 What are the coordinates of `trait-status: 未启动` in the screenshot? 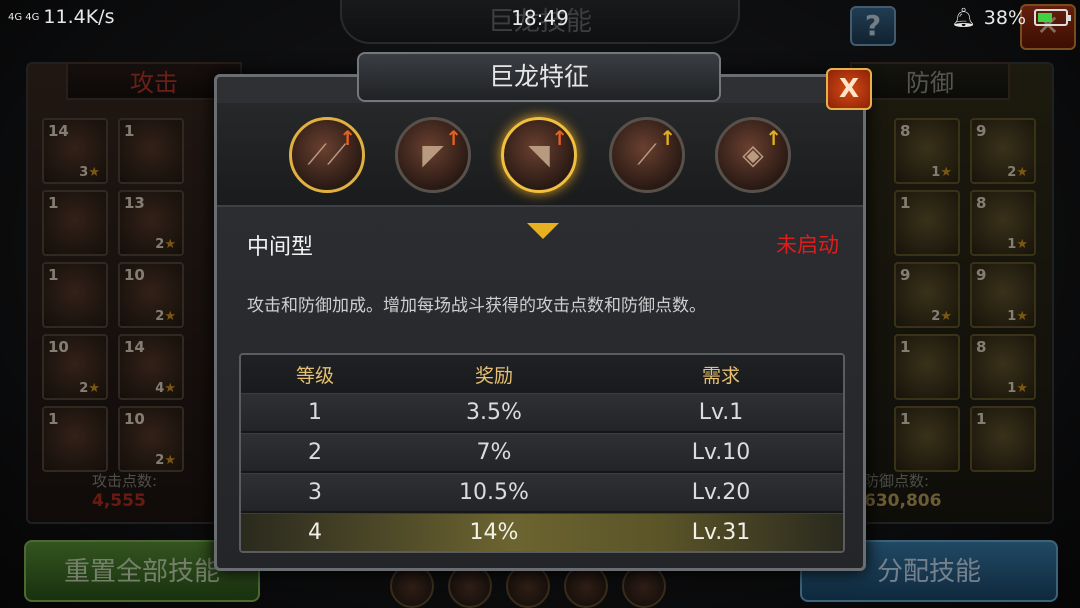 It's located at (807, 245).